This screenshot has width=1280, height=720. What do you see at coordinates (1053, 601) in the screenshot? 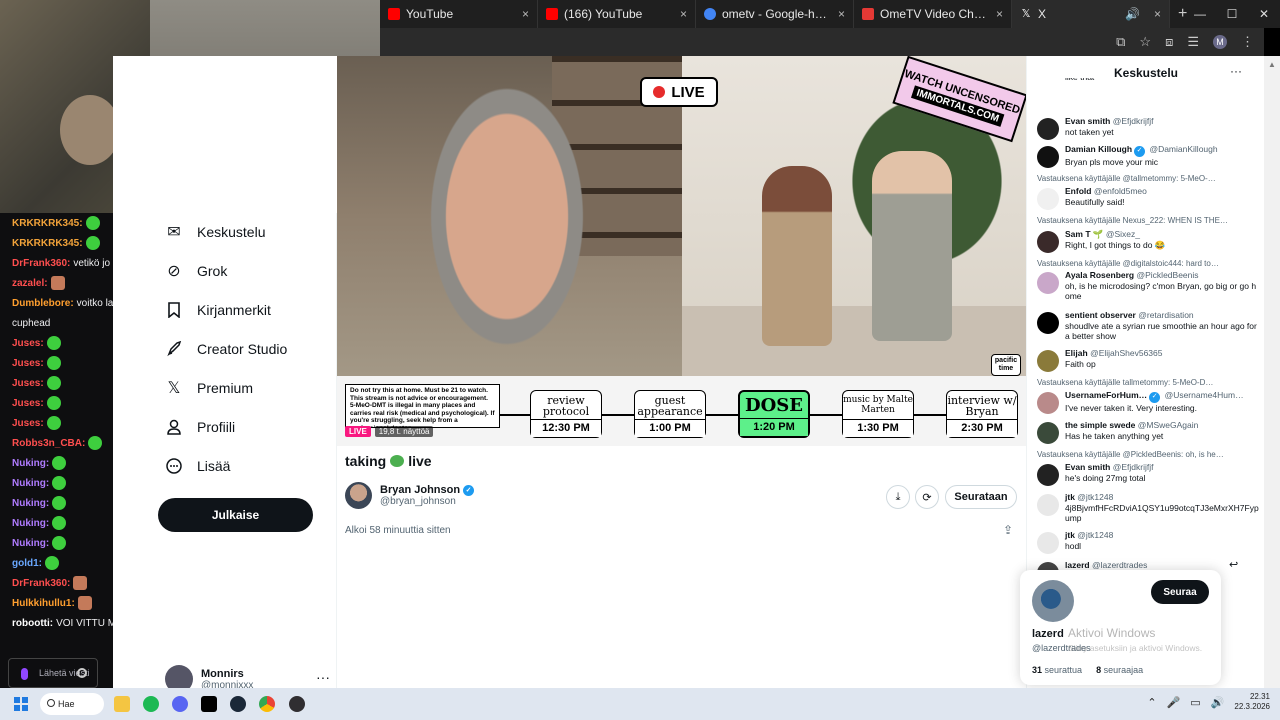
I see `hovercard-avatar` at bounding box center [1053, 601].